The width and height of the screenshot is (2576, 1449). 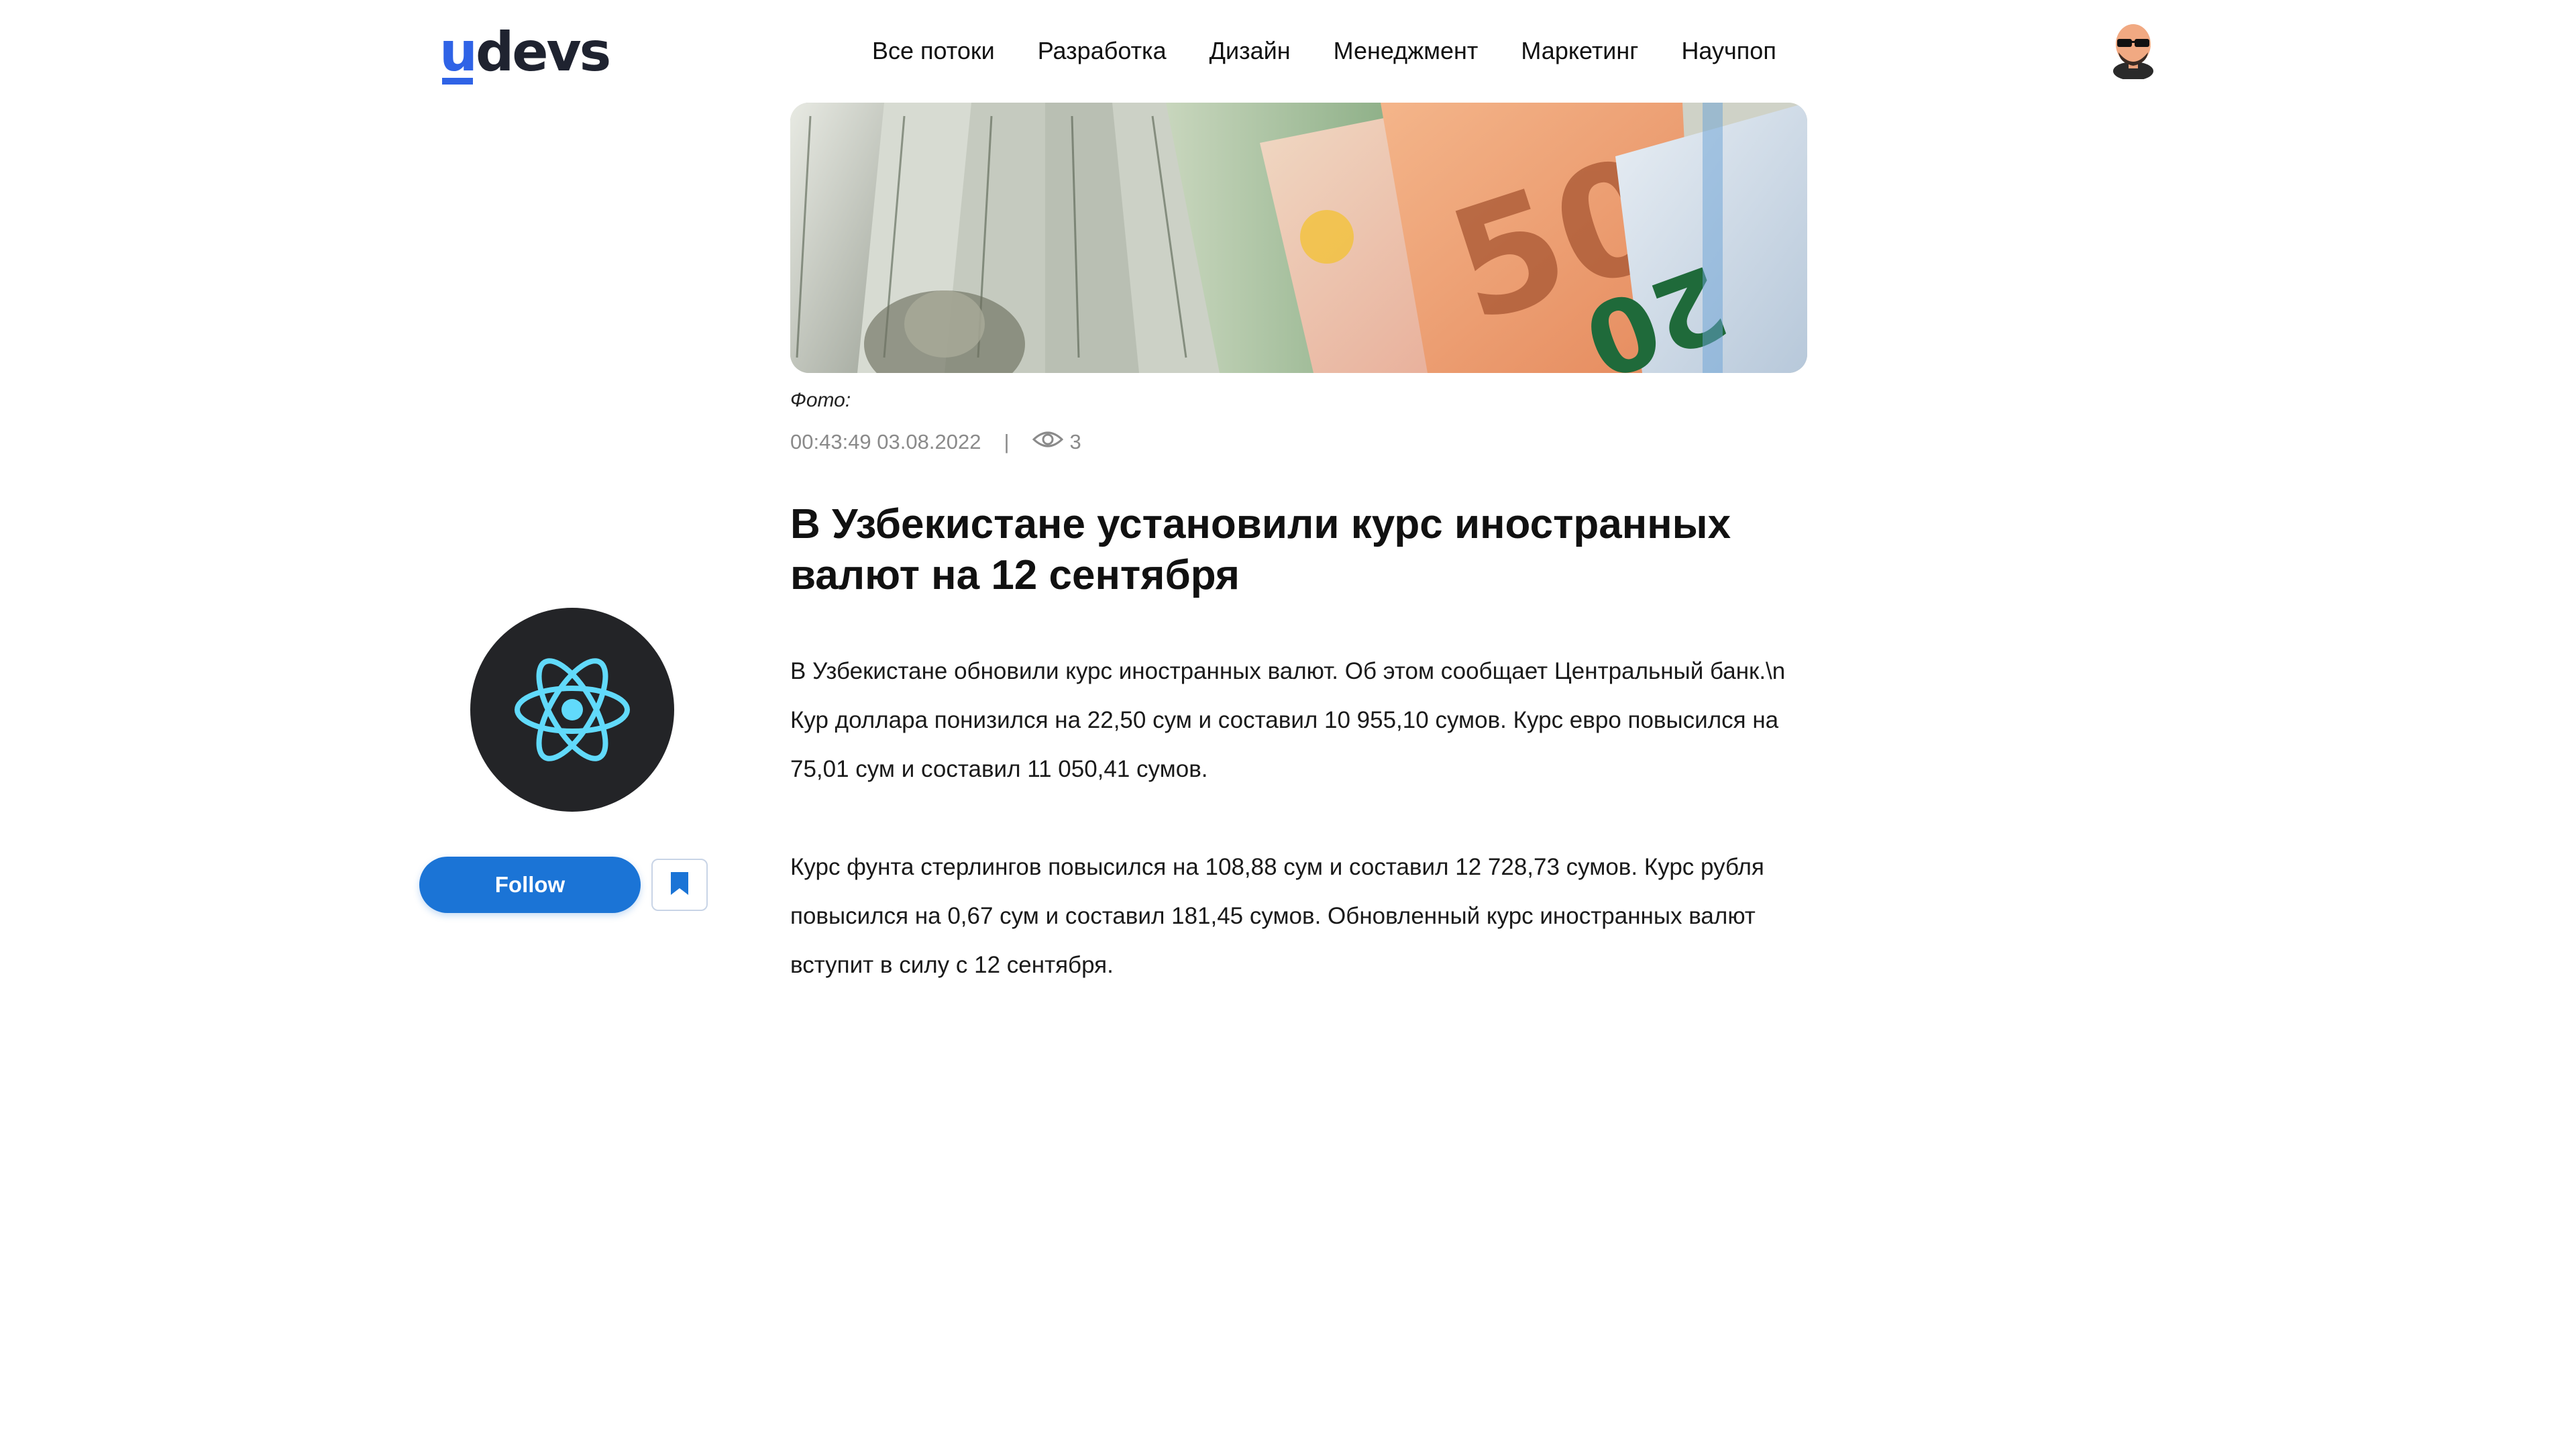 I want to click on bookmark-icon, so click(x=679, y=885).